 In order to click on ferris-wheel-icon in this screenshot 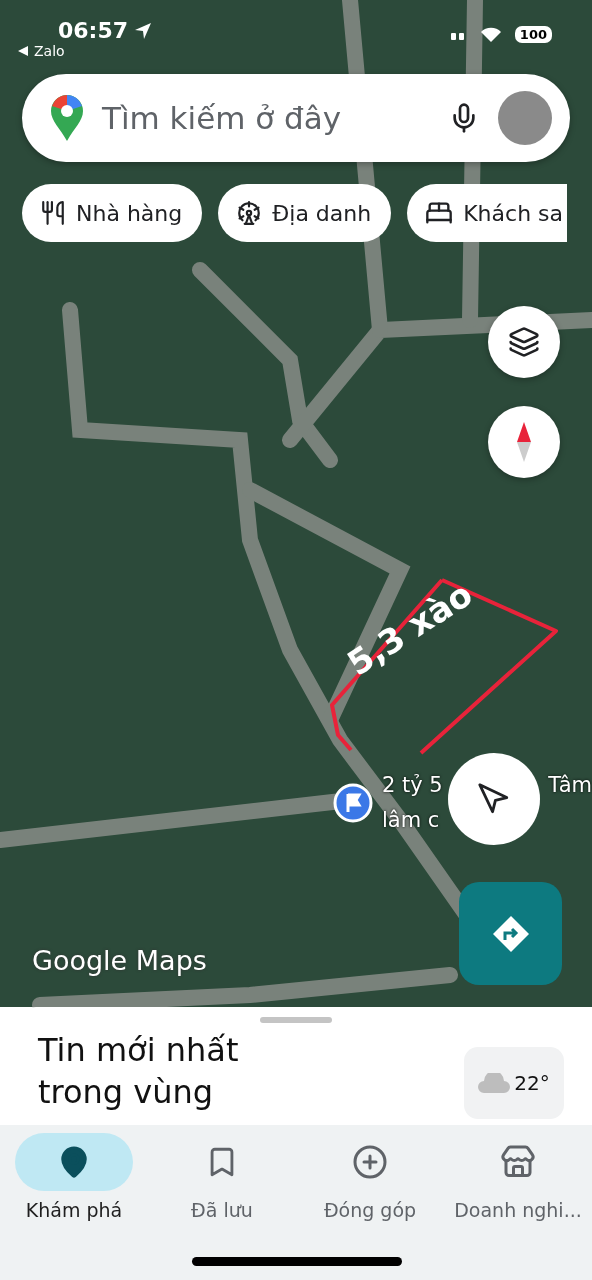, I will do `click(249, 213)`.